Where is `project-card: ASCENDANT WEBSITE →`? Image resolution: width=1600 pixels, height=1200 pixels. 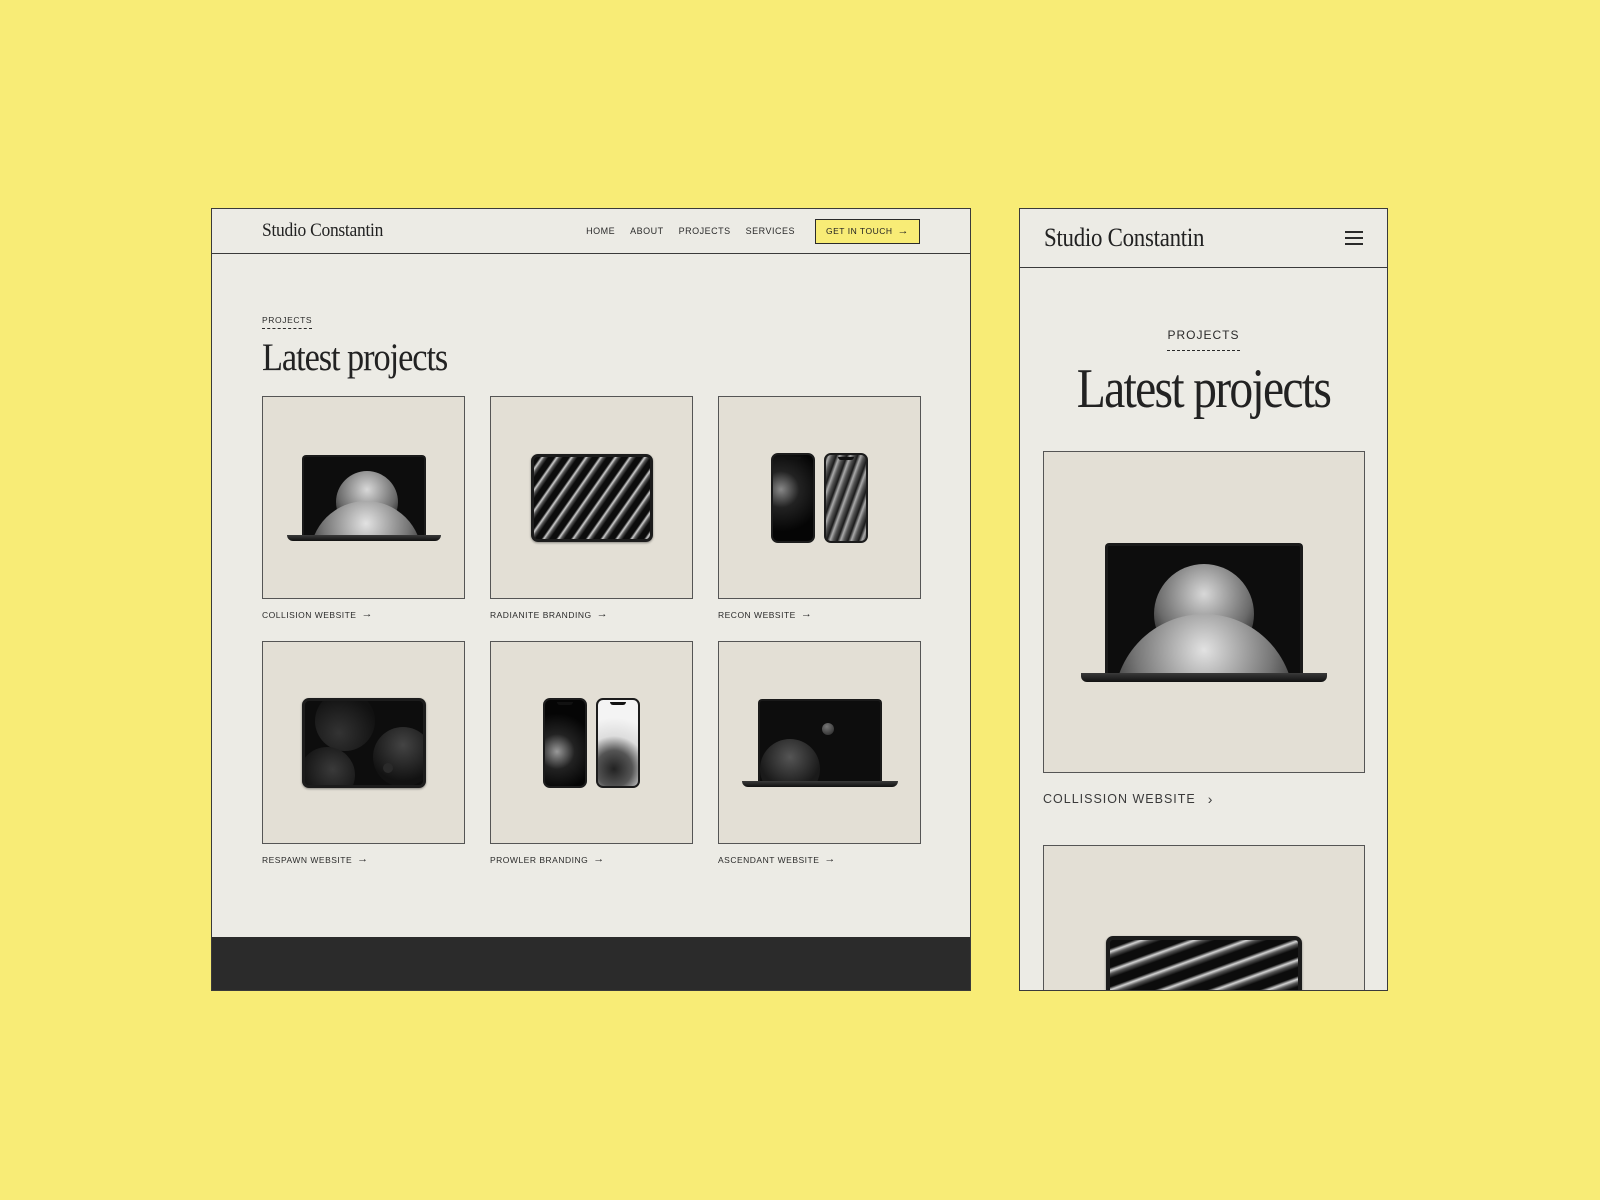 project-card: ASCENDANT WEBSITE → is located at coordinates (819, 753).